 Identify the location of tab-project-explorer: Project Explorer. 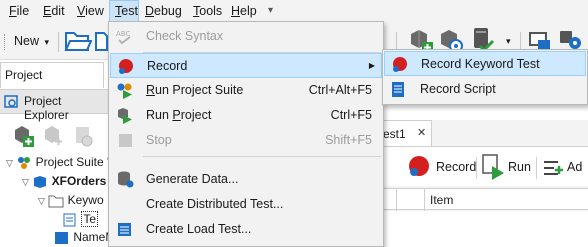
(54, 105).